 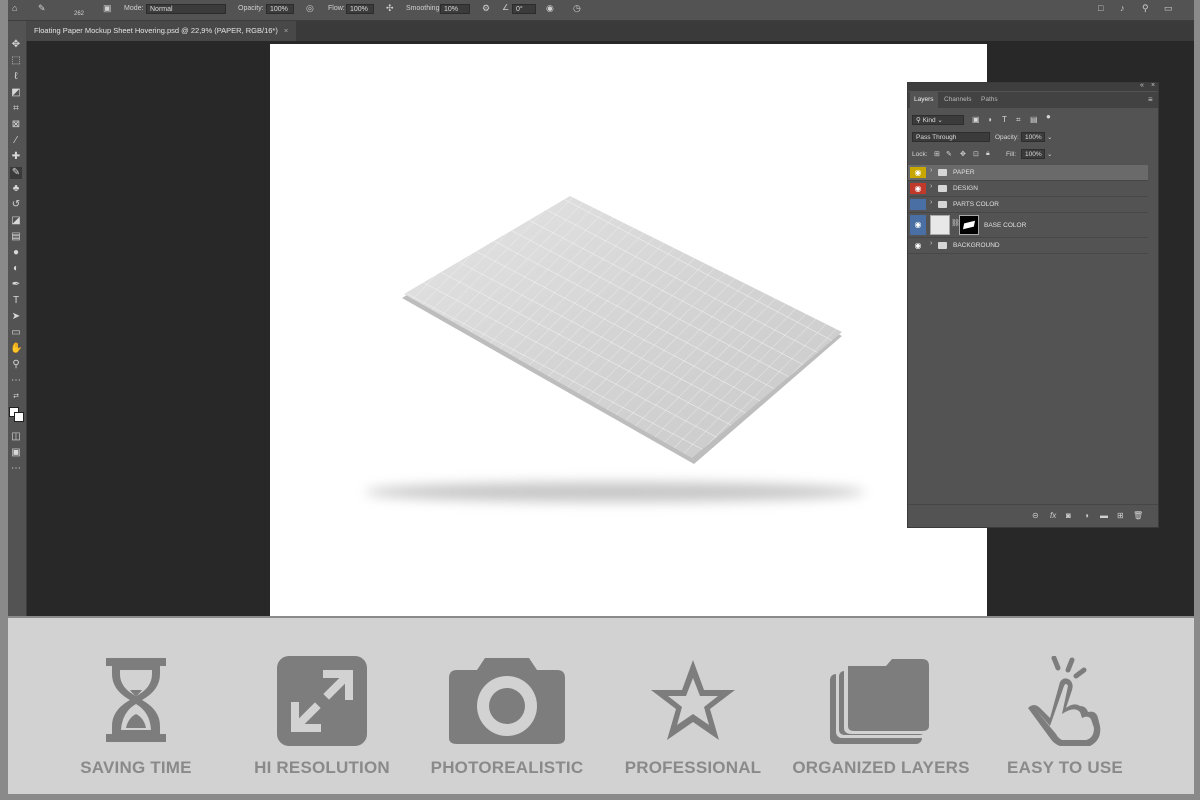 What do you see at coordinates (937, 154) in the screenshot?
I see `lock-transparency-icon: ⊞` at bounding box center [937, 154].